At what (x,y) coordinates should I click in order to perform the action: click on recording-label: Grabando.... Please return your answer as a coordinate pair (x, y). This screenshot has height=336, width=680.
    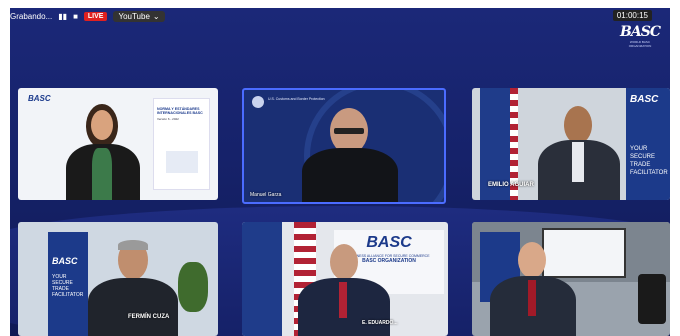
    Looking at the image, I should click on (31, 16).